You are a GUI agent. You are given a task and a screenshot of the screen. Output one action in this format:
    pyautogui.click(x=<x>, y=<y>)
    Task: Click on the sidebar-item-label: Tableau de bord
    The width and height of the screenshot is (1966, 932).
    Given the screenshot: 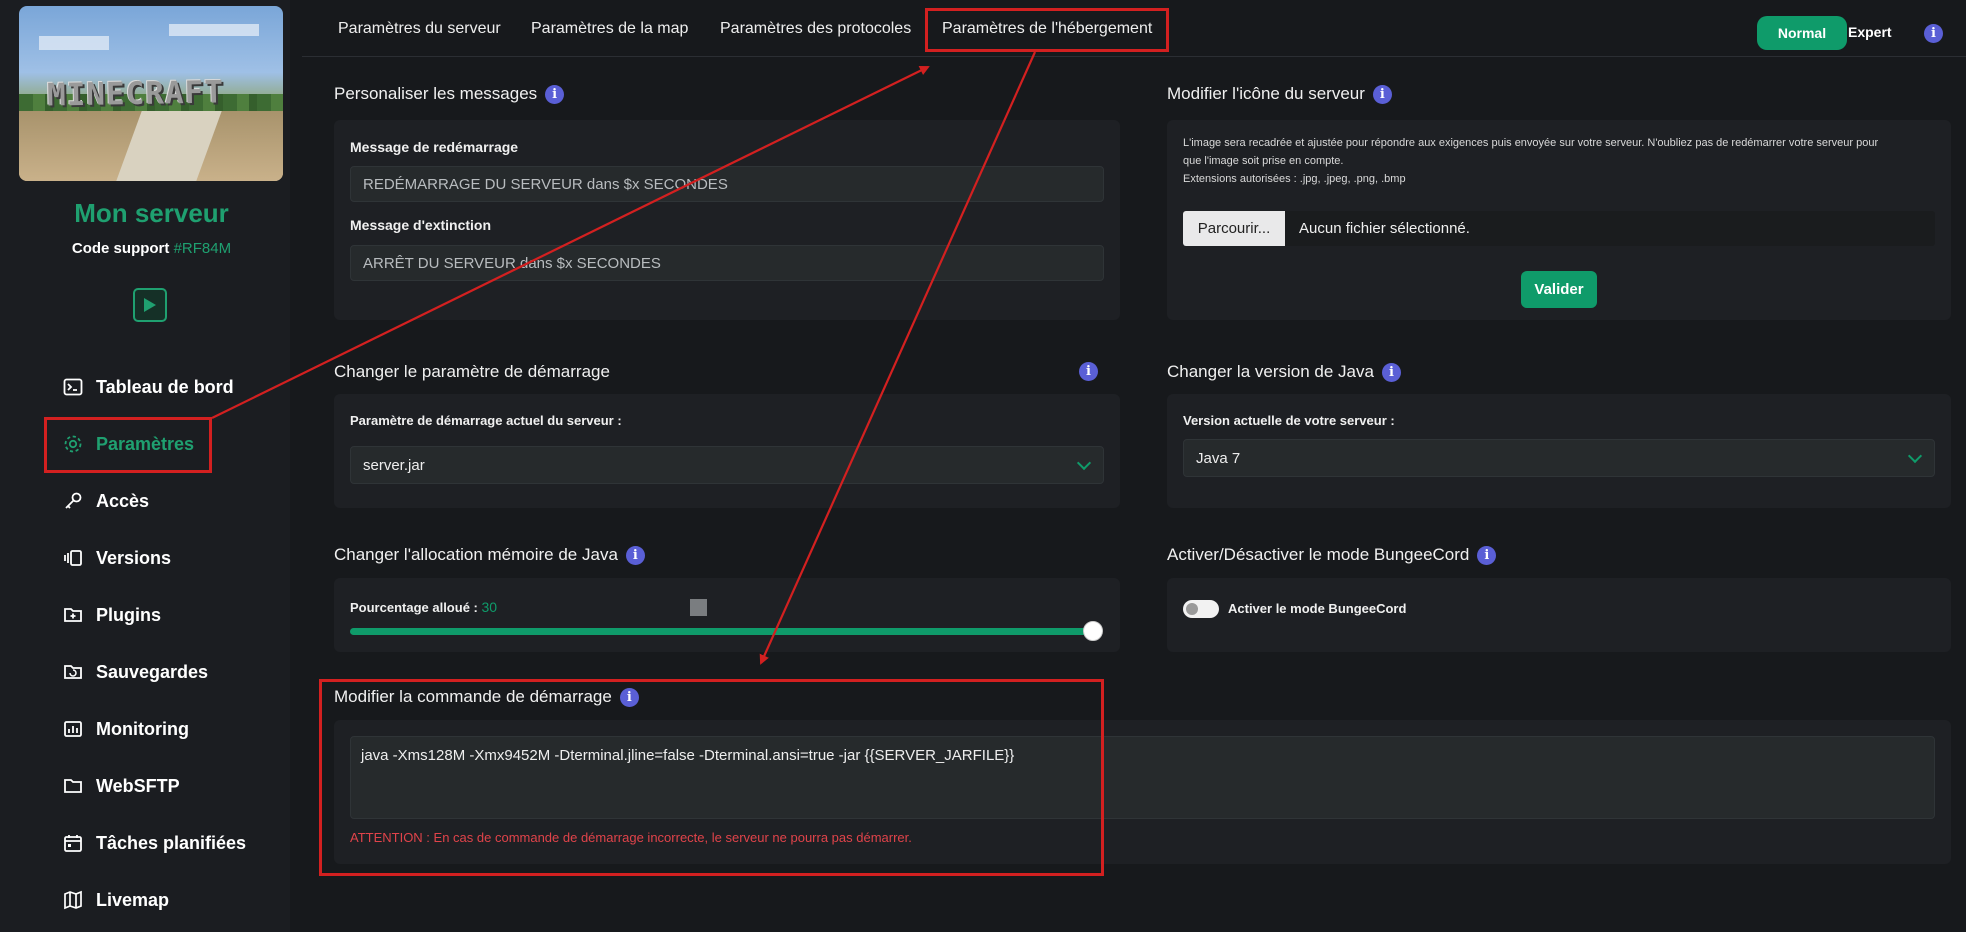 What is the action you would take?
    pyautogui.click(x=165, y=386)
    